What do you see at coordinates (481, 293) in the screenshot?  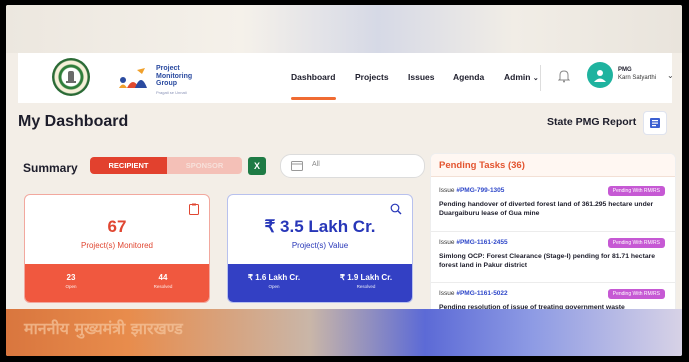 I see `task-issue-id: #PMG-1161-5022` at bounding box center [481, 293].